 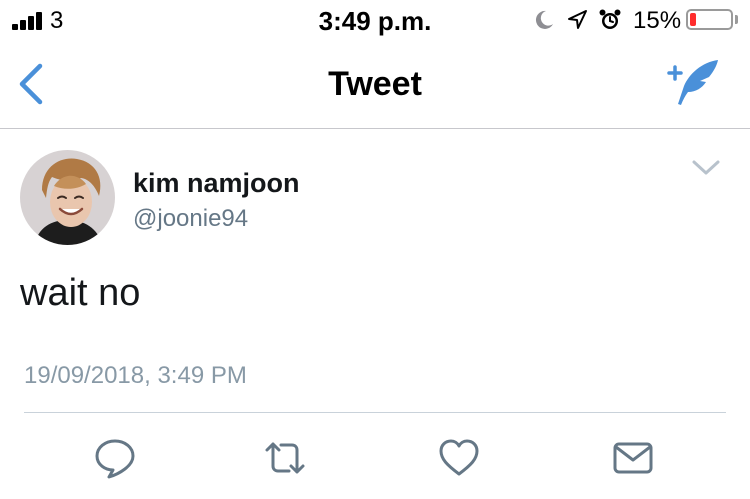 What do you see at coordinates (709, 19) in the screenshot?
I see `battery-icon` at bounding box center [709, 19].